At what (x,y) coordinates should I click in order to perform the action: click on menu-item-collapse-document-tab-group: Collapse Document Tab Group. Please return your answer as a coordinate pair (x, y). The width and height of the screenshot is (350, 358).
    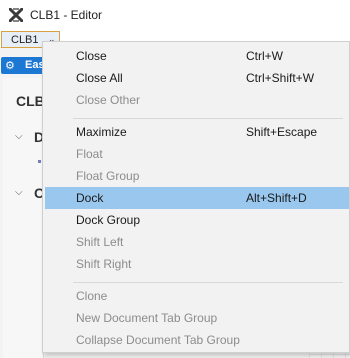
    Looking at the image, I should click on (196, 340).